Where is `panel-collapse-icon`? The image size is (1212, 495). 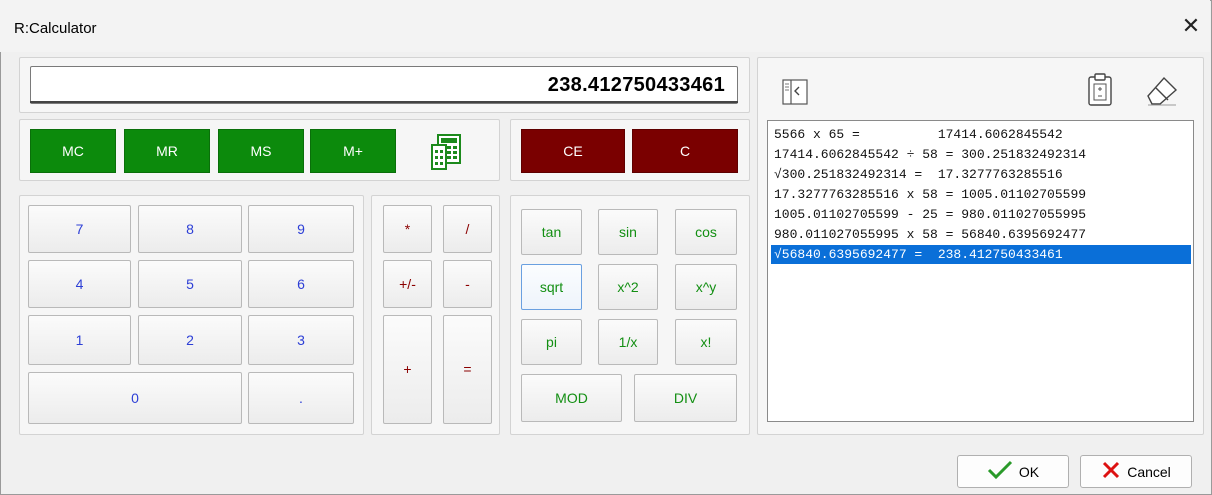
panel-collapse-icon is located at coordinates (795, 92).